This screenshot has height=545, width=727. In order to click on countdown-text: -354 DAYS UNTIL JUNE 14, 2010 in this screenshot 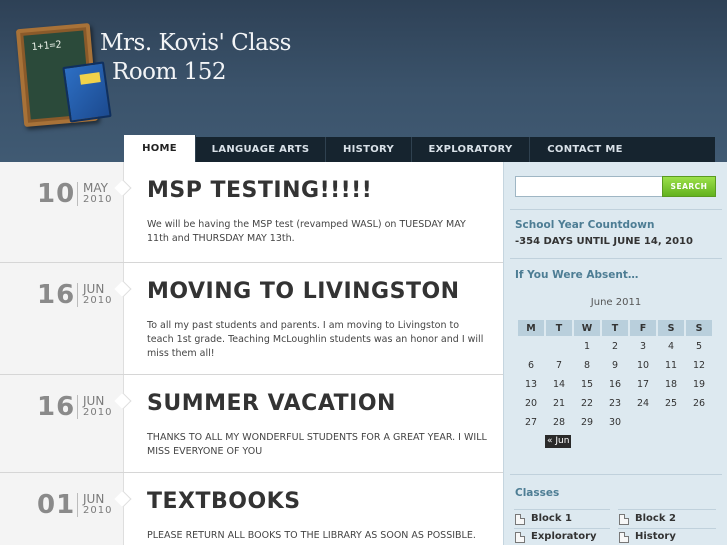, I will do `click(604, 241)`.